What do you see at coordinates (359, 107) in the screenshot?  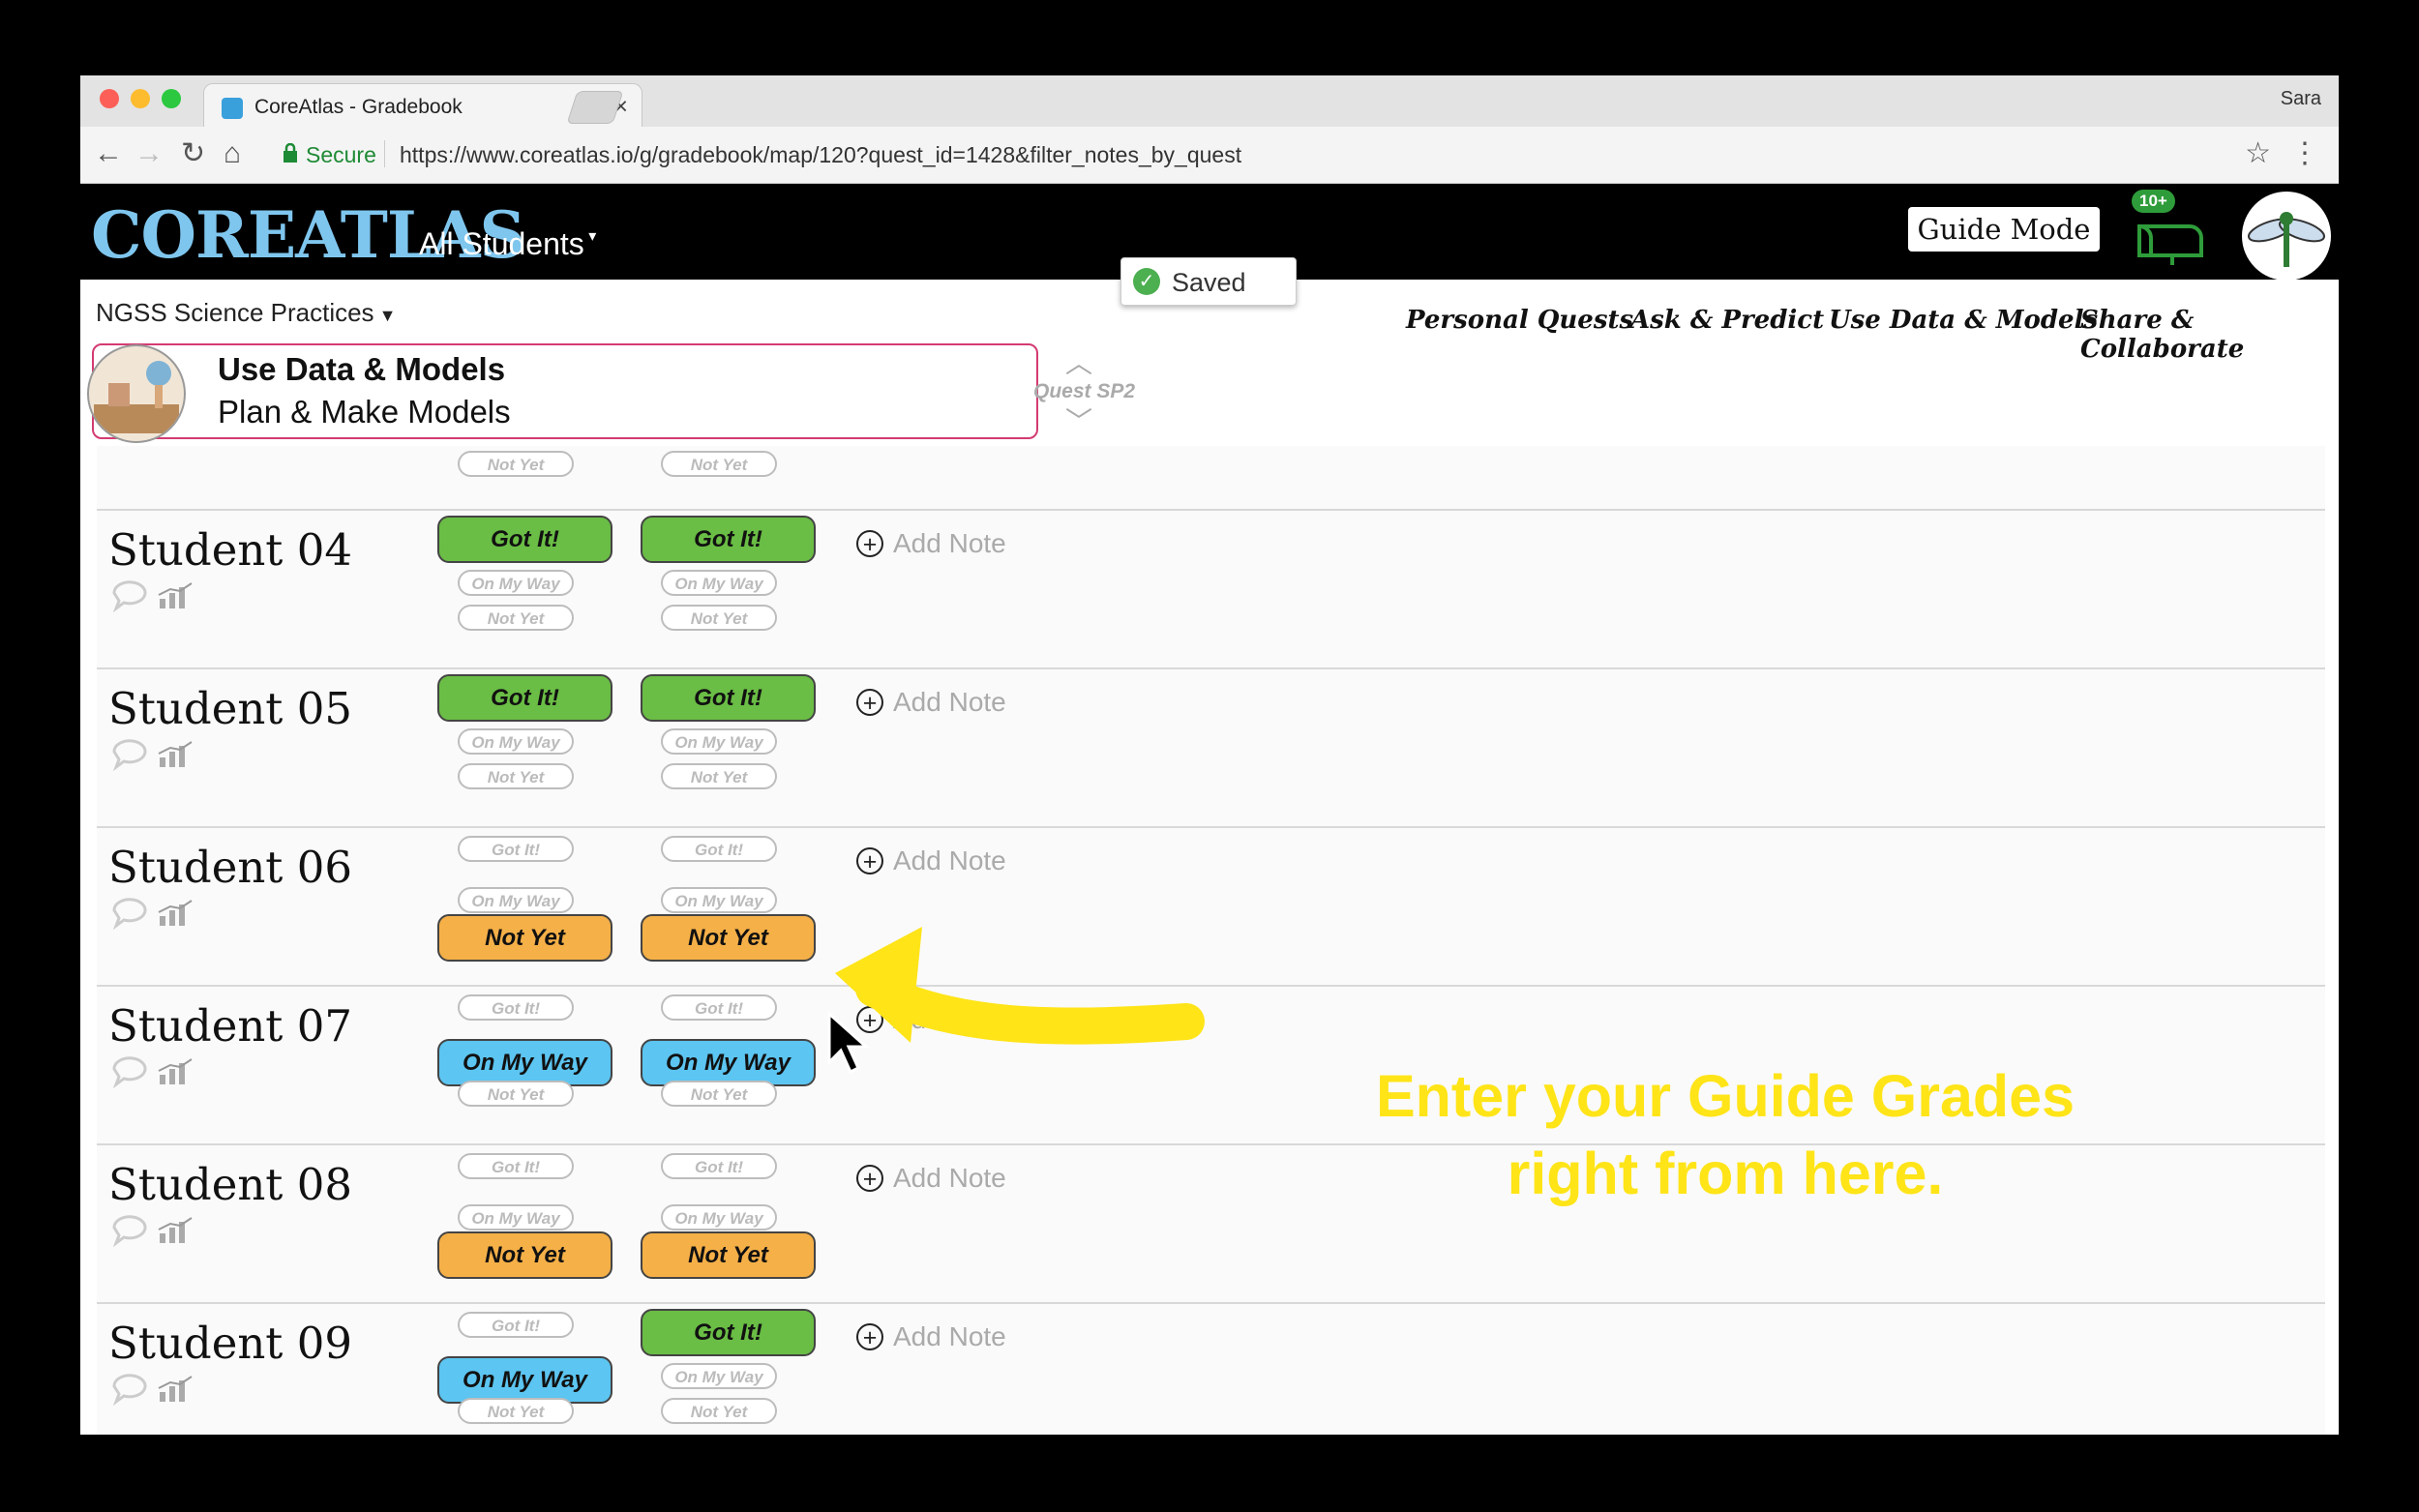 I see `tab-title: CoreAtlas - Gradebook` at bounding box center [359, 107].